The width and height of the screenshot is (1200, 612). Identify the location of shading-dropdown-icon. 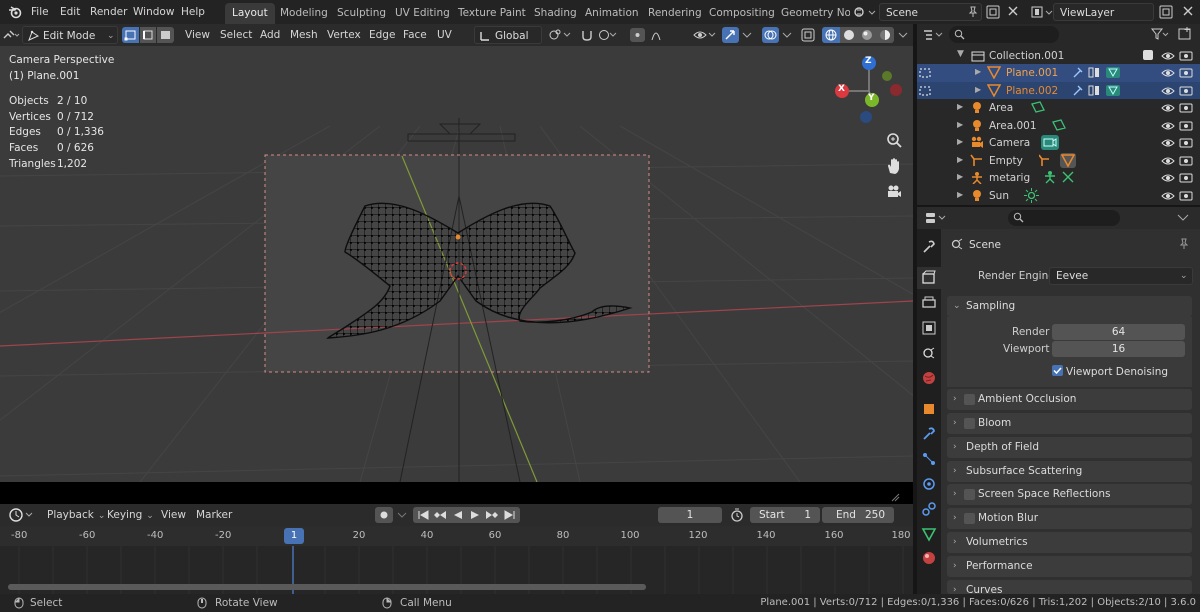
(903, 35).